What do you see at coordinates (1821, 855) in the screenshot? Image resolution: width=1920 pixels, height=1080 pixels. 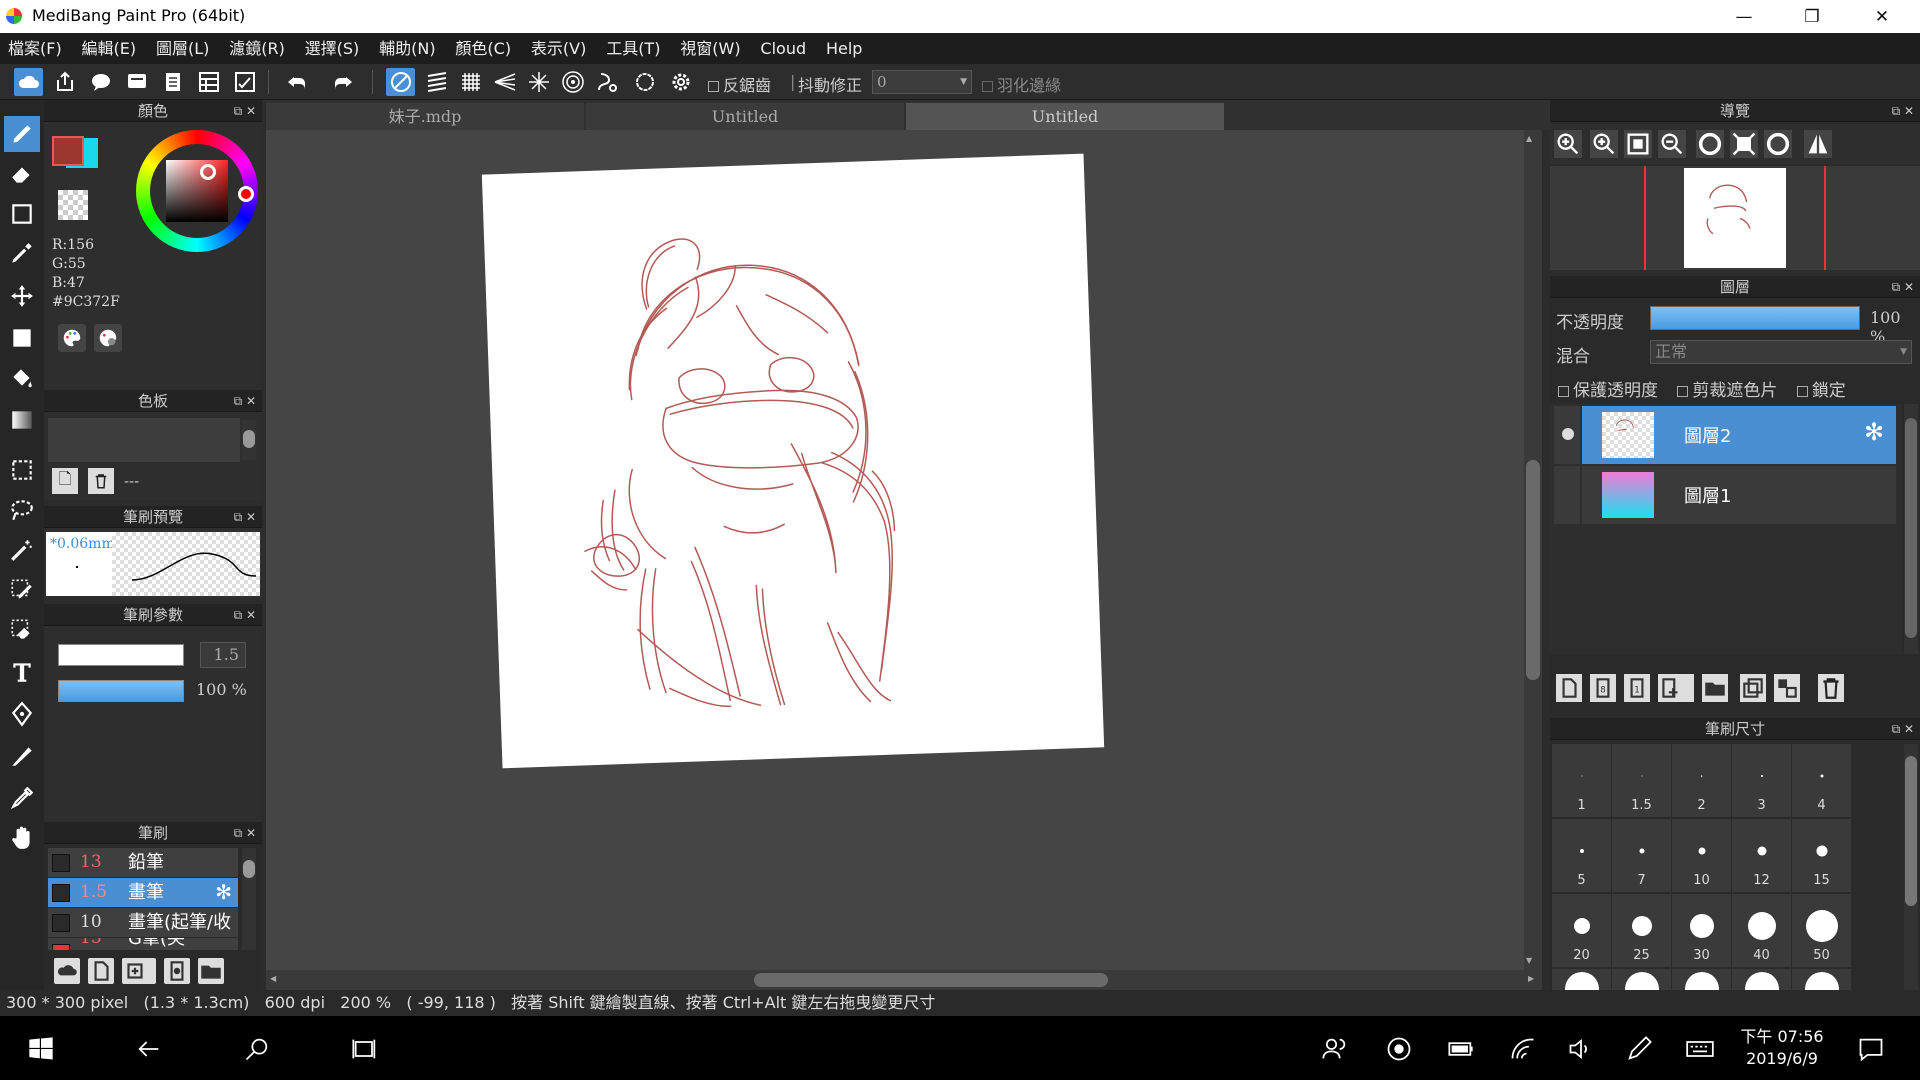 I see `brush-size-cell: 15` at bounding box center [1821, 855].